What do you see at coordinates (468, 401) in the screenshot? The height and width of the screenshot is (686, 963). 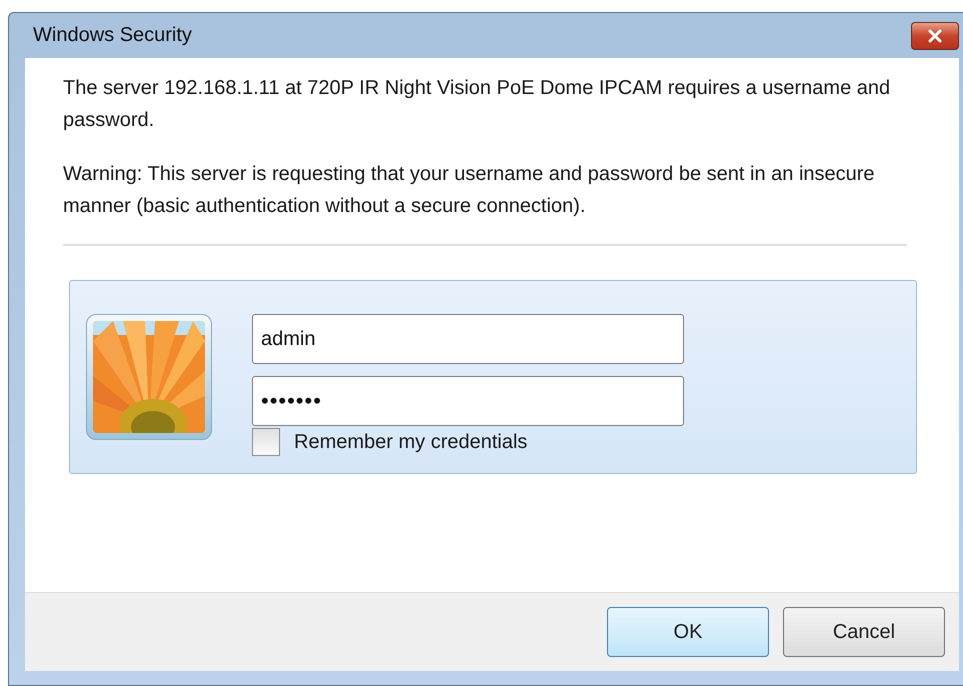 I see `password-field: •••••••` at bounding box center [468, 401].